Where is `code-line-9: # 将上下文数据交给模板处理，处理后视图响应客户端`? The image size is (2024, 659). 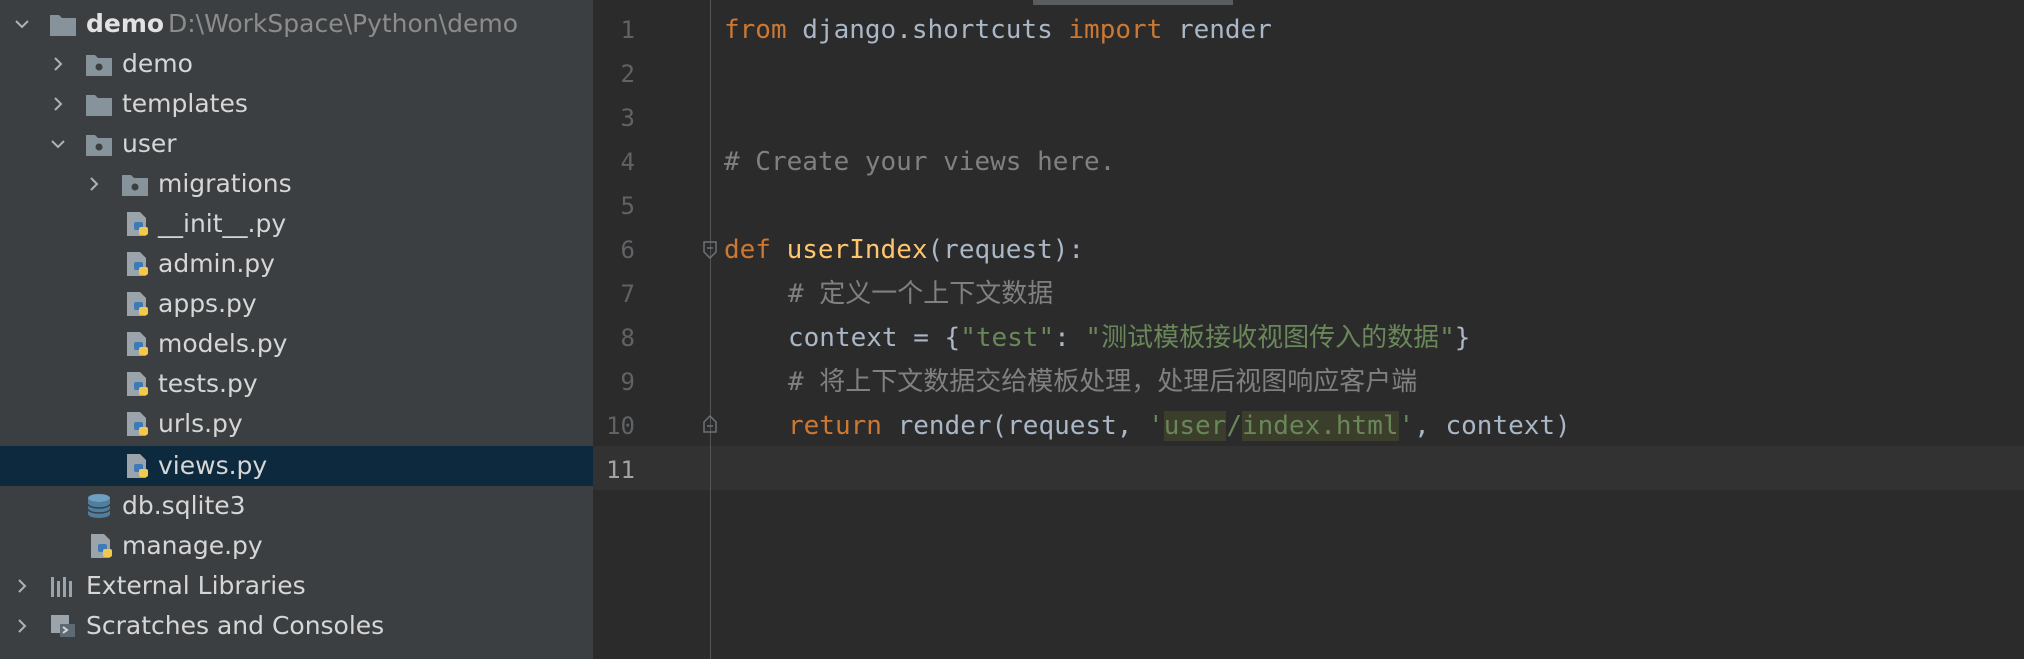
code-line-9: # 将上下文数据交给模板处理，处理后视图响应客户端 is located at coordinates (1102, 382).